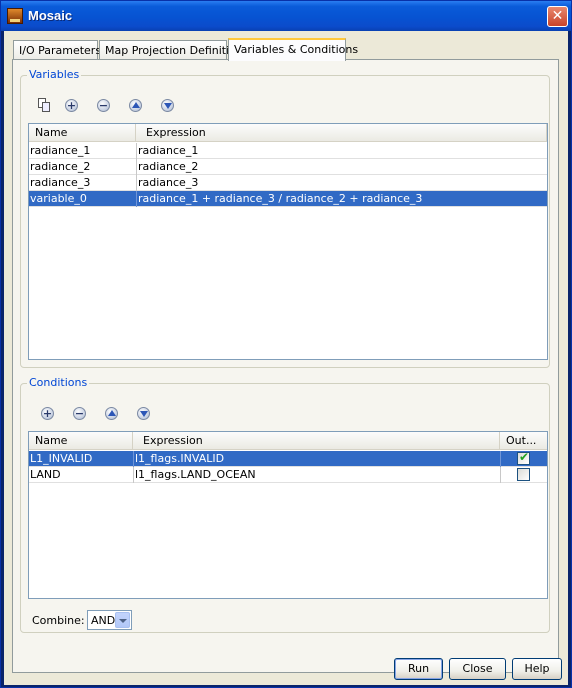 This screenshot has width=572, height=688. What do you see at coordinates (477, 669) in the screenshot?
I see `close-button: Close` at bounding box center [477, 669].